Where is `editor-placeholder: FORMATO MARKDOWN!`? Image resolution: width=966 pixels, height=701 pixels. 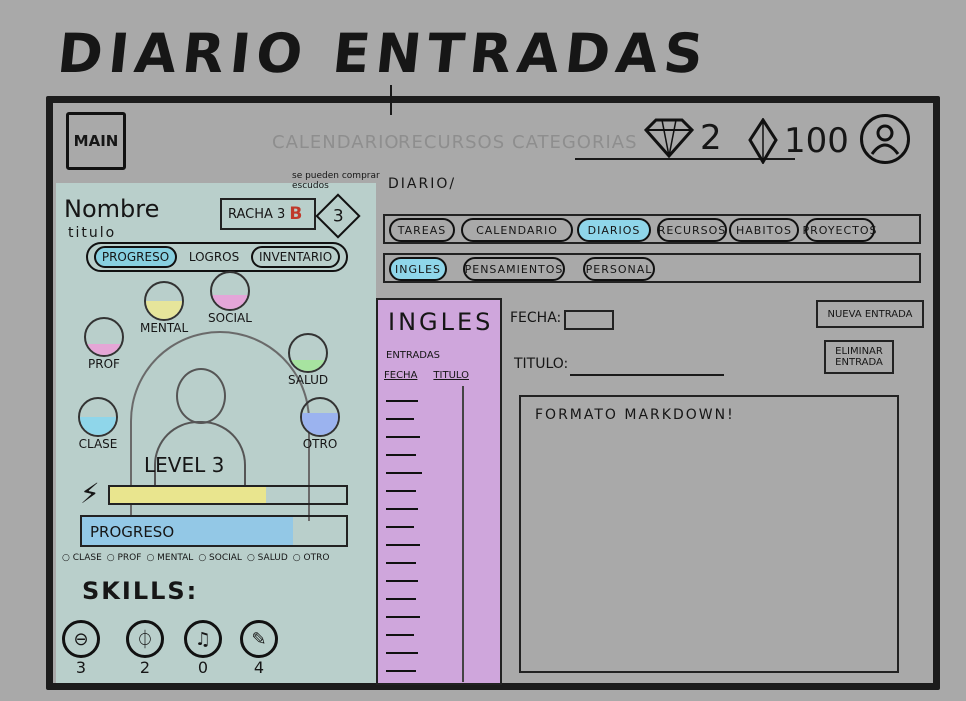
editor-placeholder: FORMATO MARKDOWN! is located at coordinates (635, 415).